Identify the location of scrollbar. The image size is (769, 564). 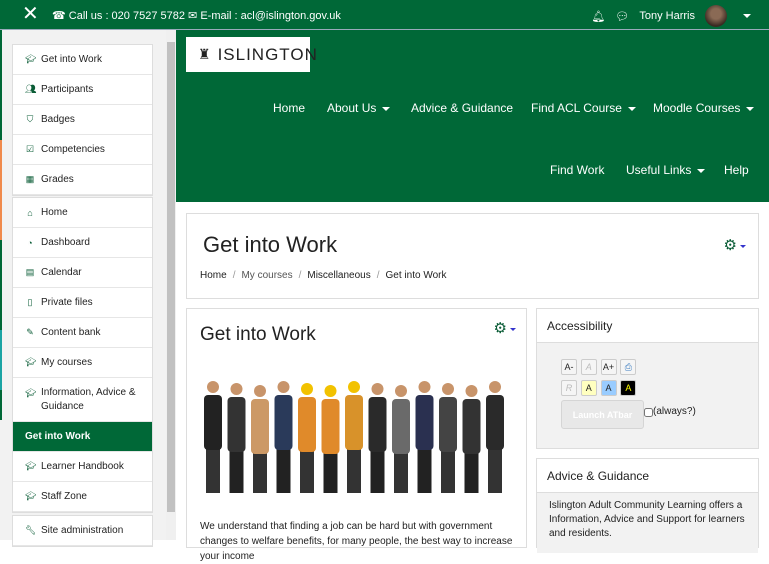
(171, 285).